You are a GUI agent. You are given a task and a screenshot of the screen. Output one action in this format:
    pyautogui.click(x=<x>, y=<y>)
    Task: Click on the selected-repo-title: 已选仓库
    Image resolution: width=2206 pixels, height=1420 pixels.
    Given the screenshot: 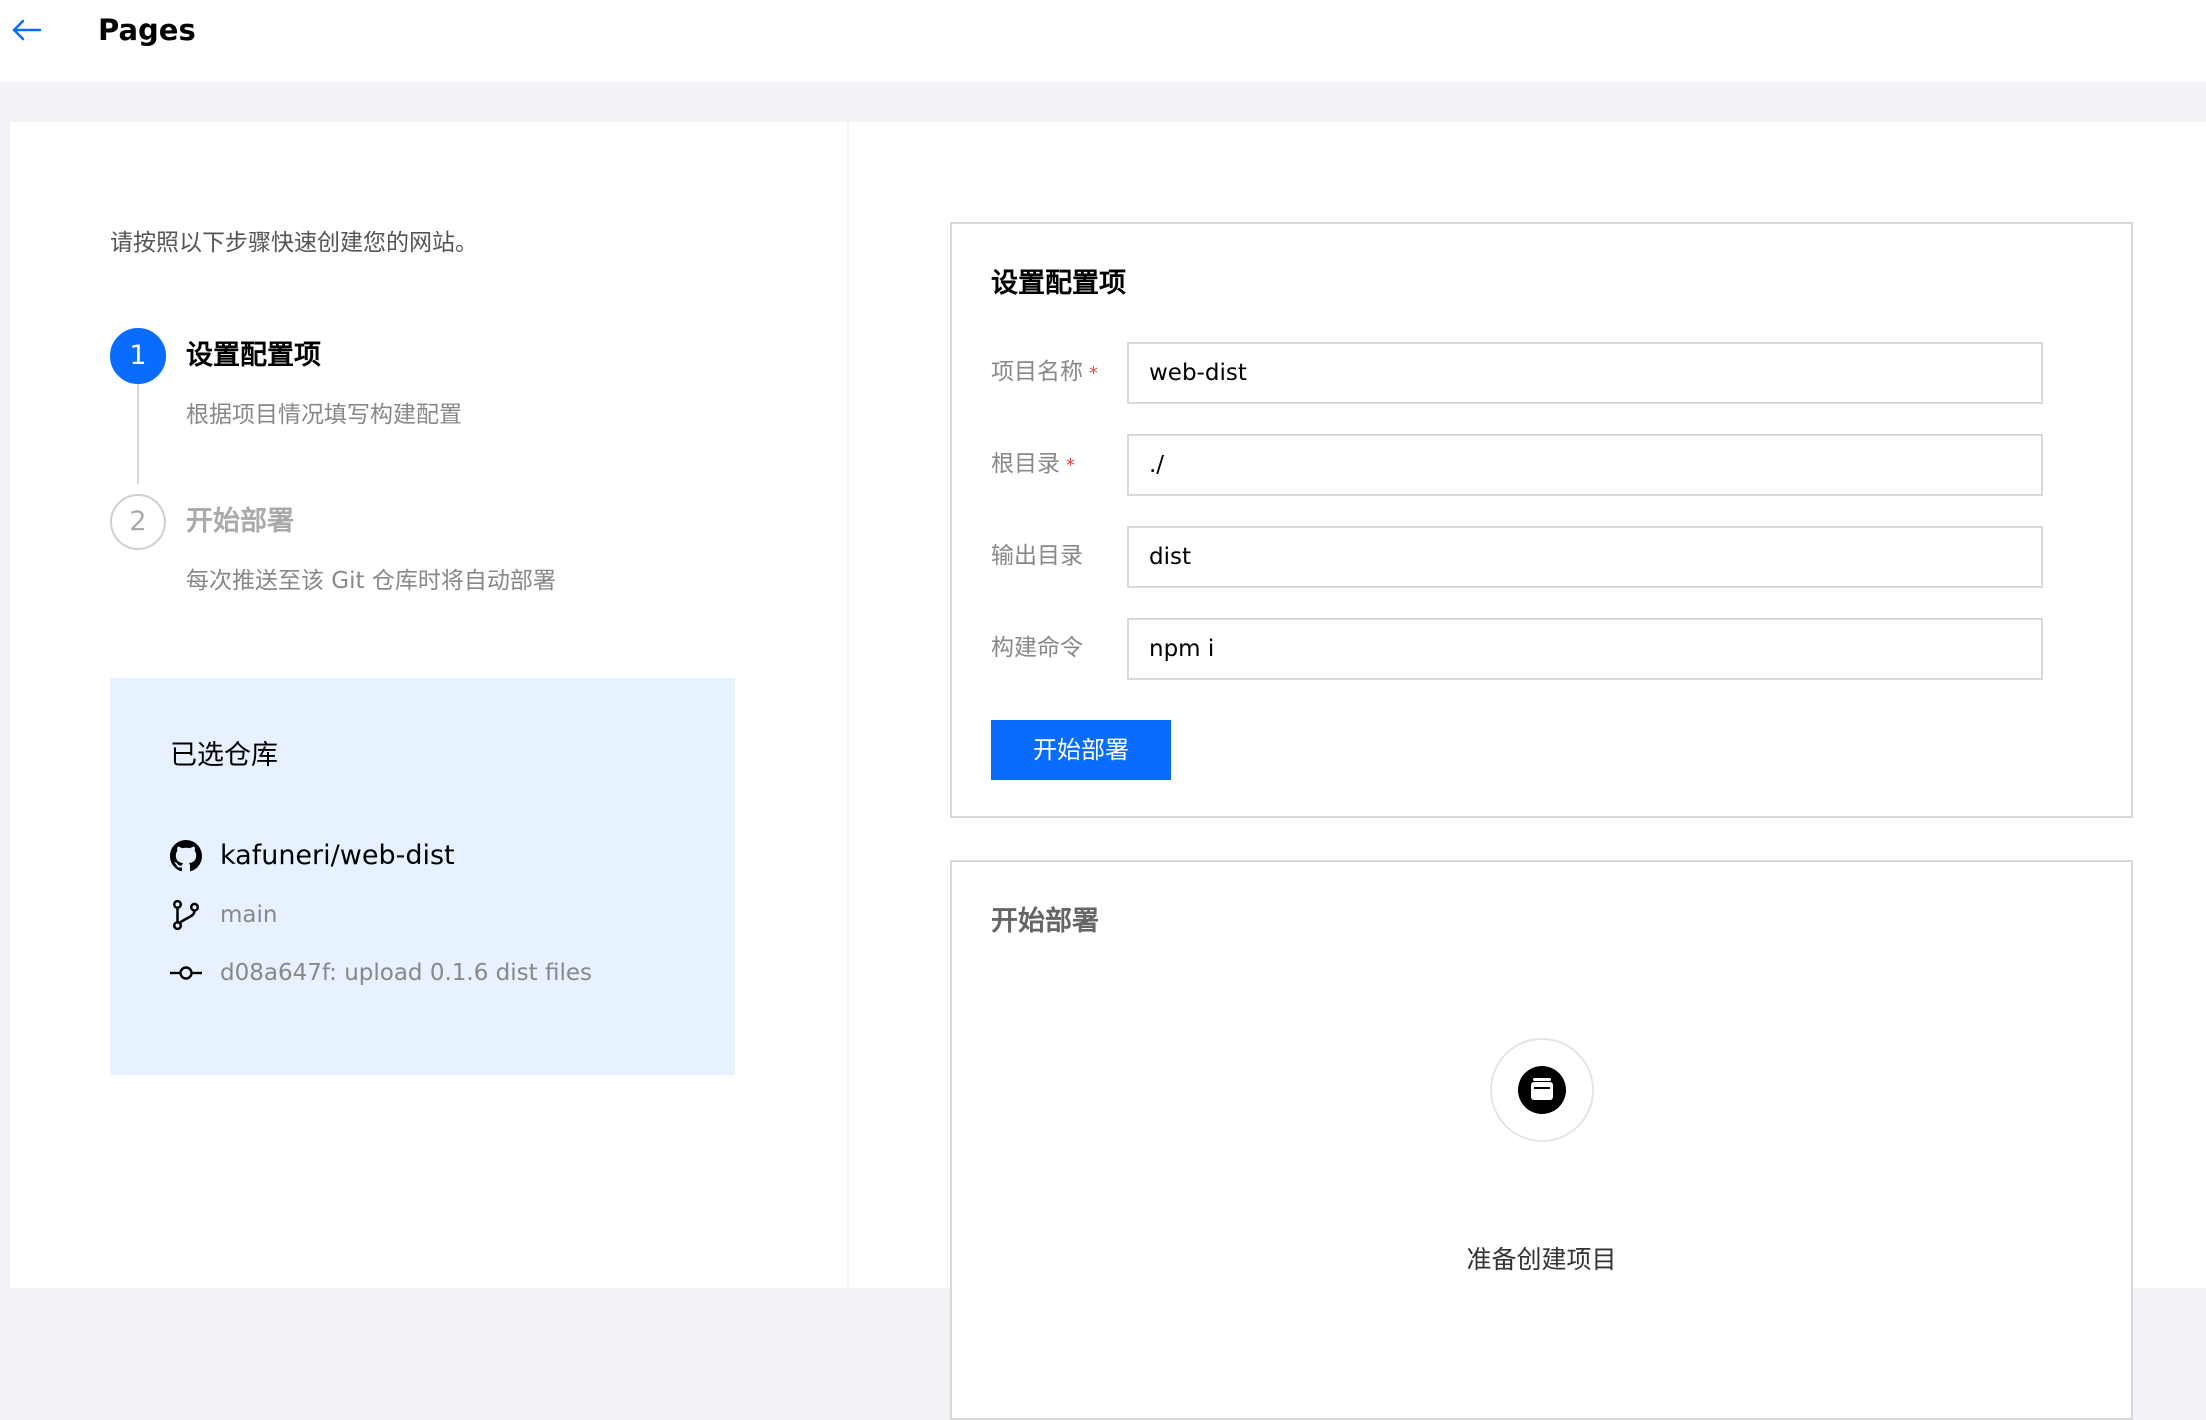 What is the action you would take?
    pyautogui.click(x=224, y=755)
    